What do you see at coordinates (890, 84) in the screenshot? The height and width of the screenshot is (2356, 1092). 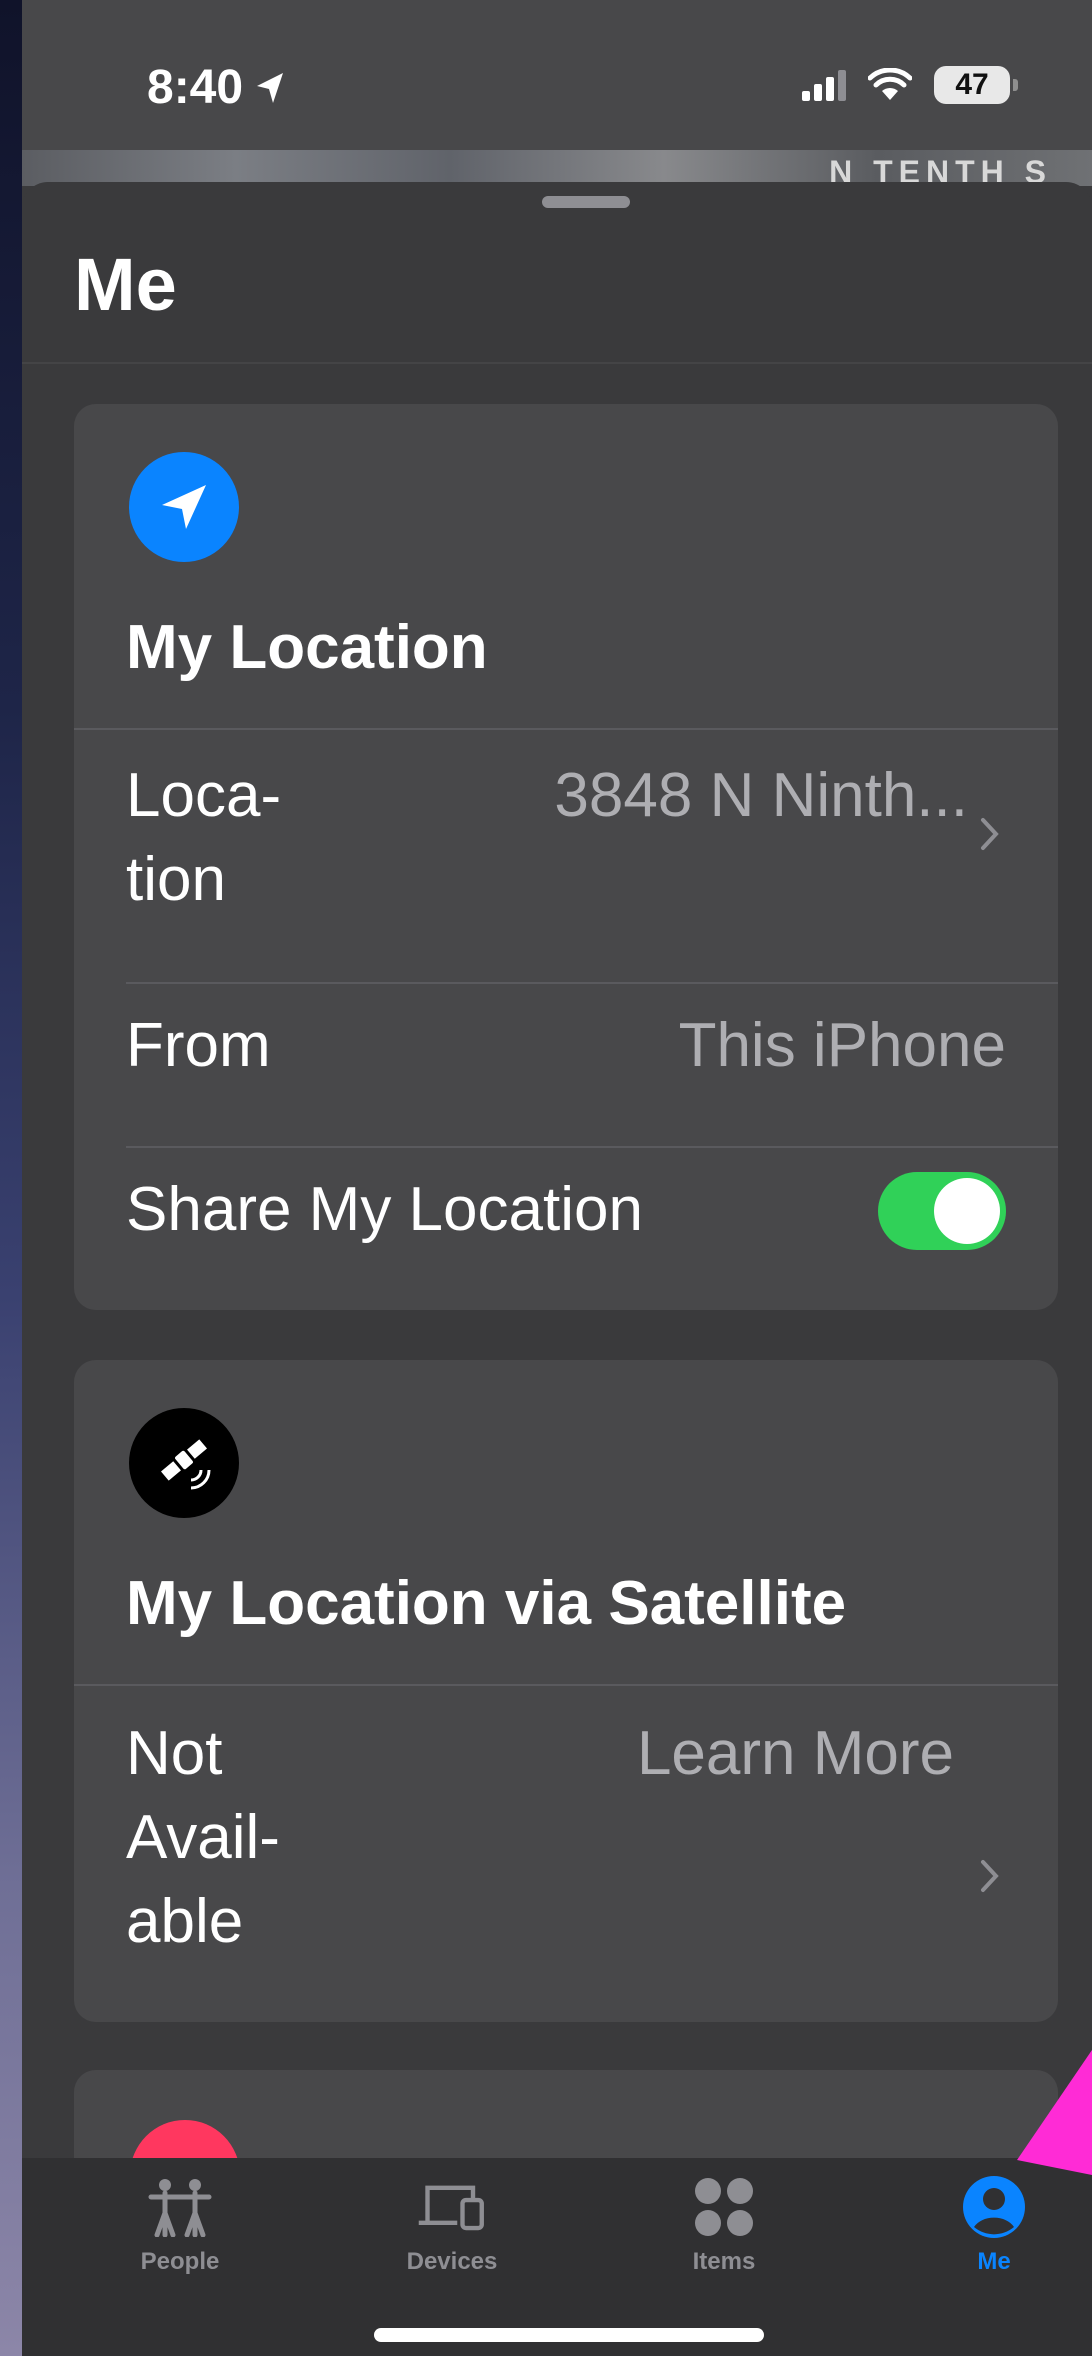 I see `wifi-icon` at bounding box center [890, 84].